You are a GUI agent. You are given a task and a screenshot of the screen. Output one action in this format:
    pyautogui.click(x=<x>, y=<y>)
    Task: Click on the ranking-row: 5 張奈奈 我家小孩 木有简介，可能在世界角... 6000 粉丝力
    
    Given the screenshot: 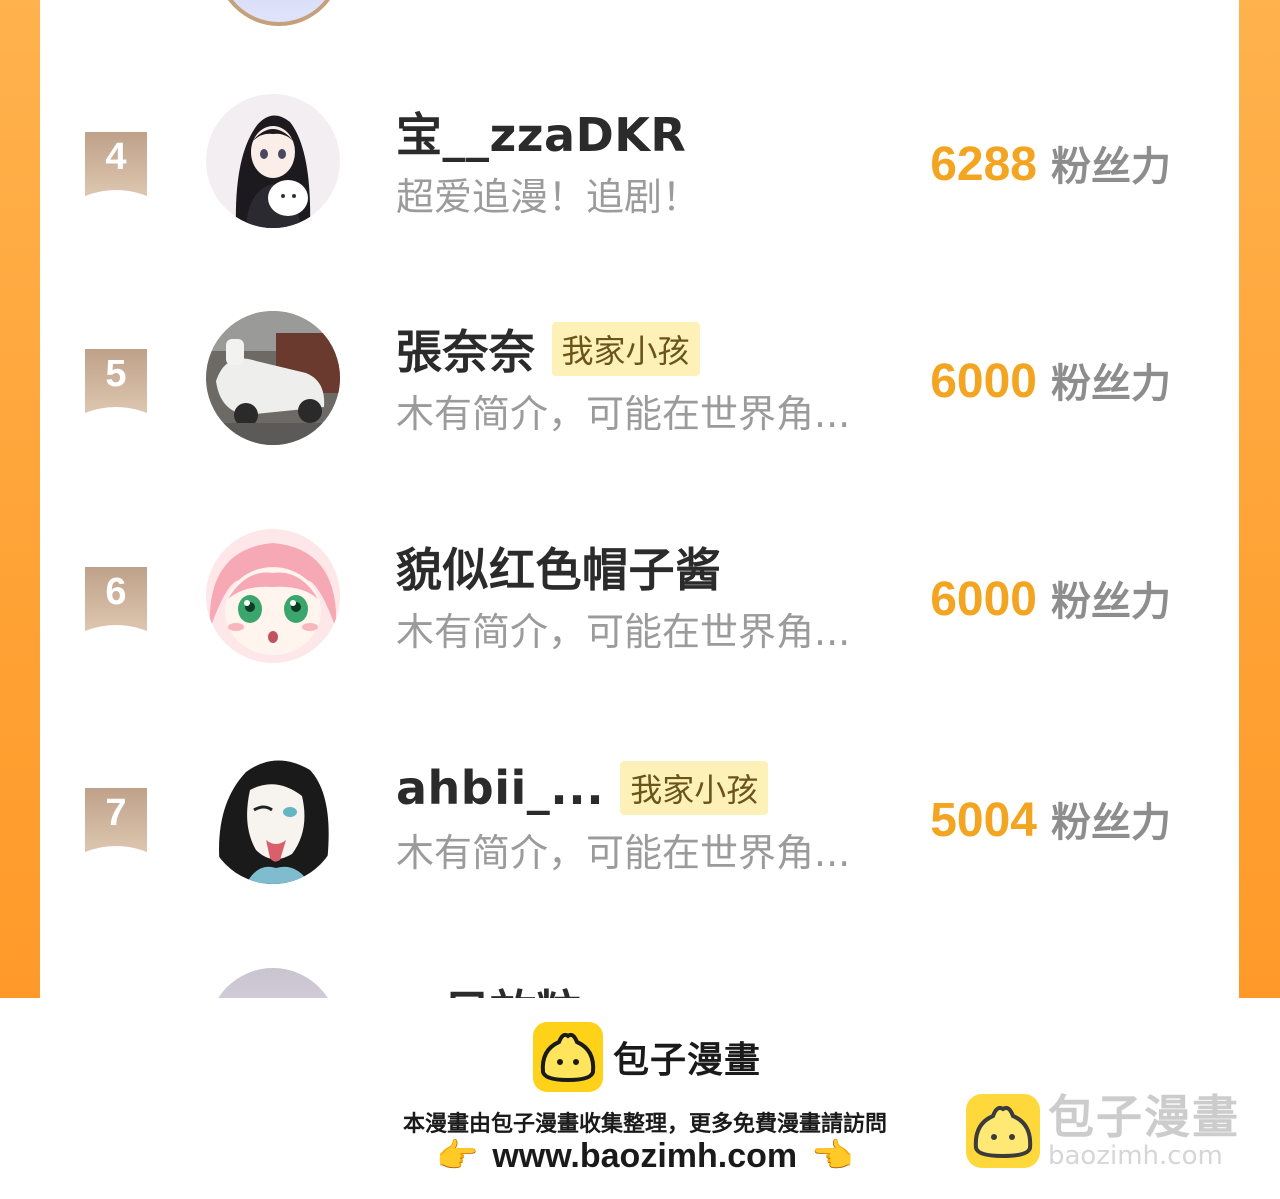 What is the action you would take?
    pyautogui.click(x=639, y=386)
    